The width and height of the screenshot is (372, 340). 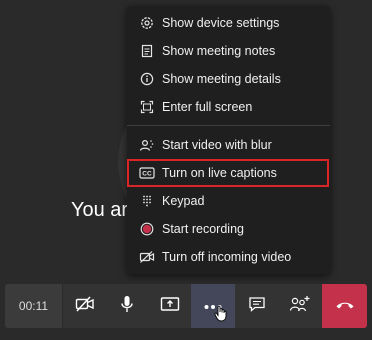 I want to click on menu-item-full-screen: Enter full screen, so click(x=228, y=107).